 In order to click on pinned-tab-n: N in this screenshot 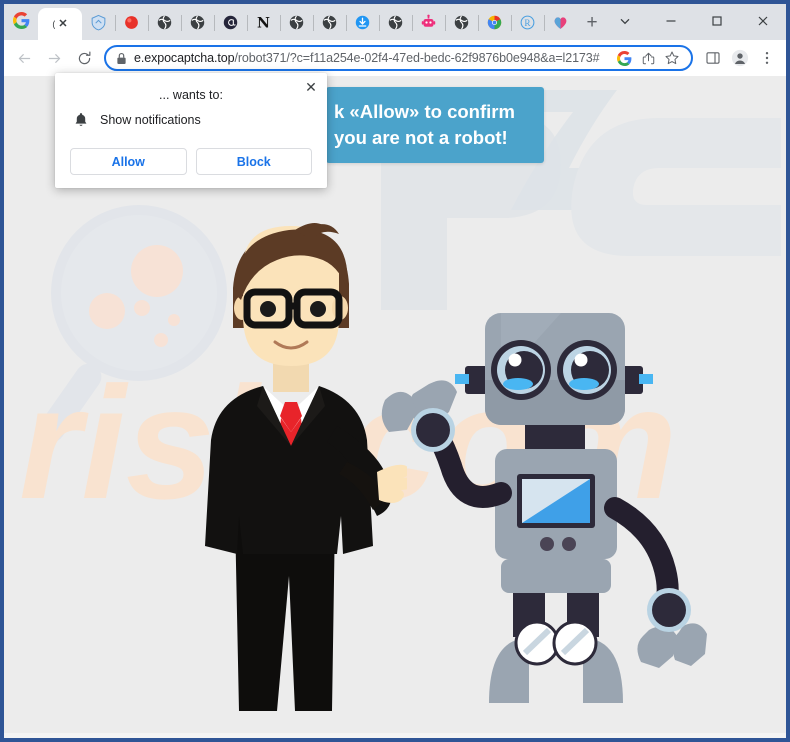, I will do `click(263, 23)`.